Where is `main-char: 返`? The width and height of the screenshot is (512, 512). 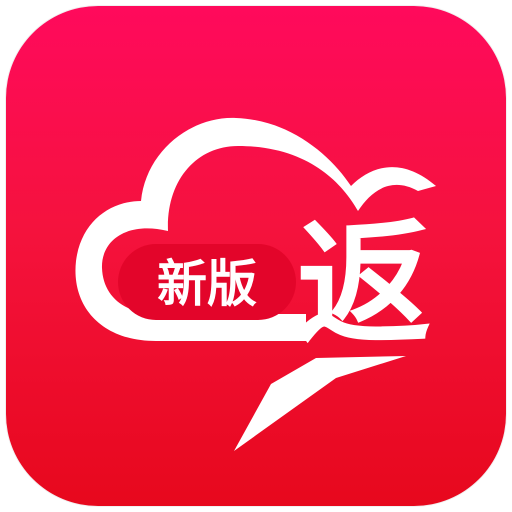
main-char: 返 is located at coordinates (364, 283).